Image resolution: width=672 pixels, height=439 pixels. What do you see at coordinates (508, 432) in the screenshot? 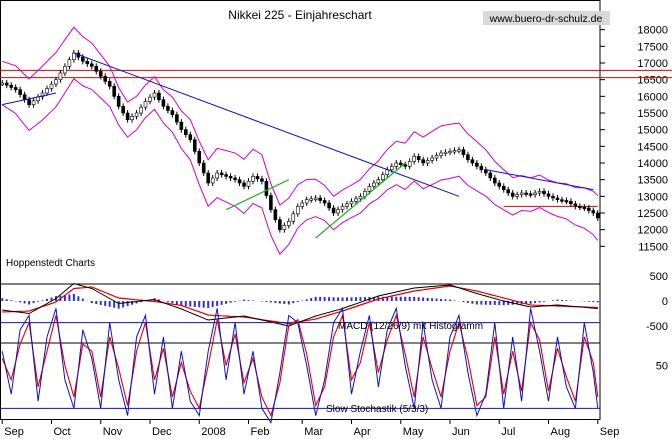
I see `x-tick-label: Jul` at bounding box center [508, 432].